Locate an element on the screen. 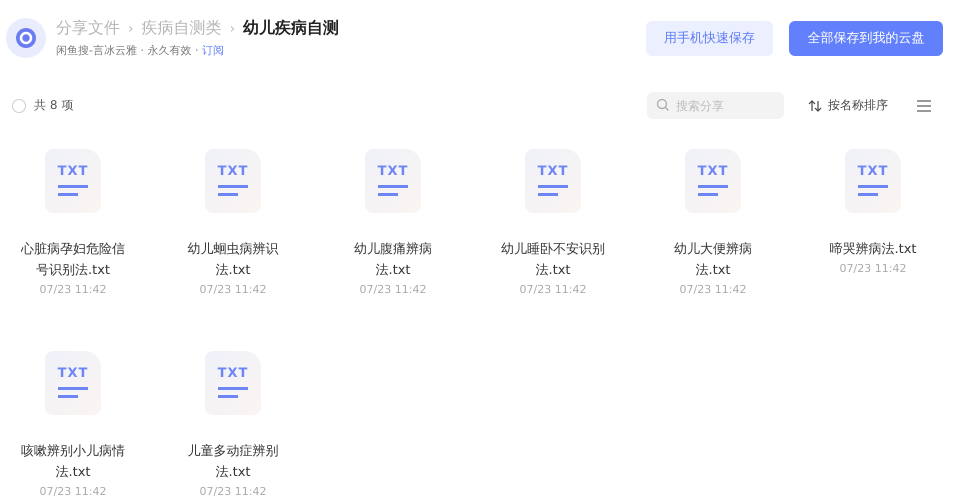 This screenshot has width=975, height=500. share-info: 闲鱼搜-言冰云雅 · 永久有效 · is located at coordinates (128, 50).